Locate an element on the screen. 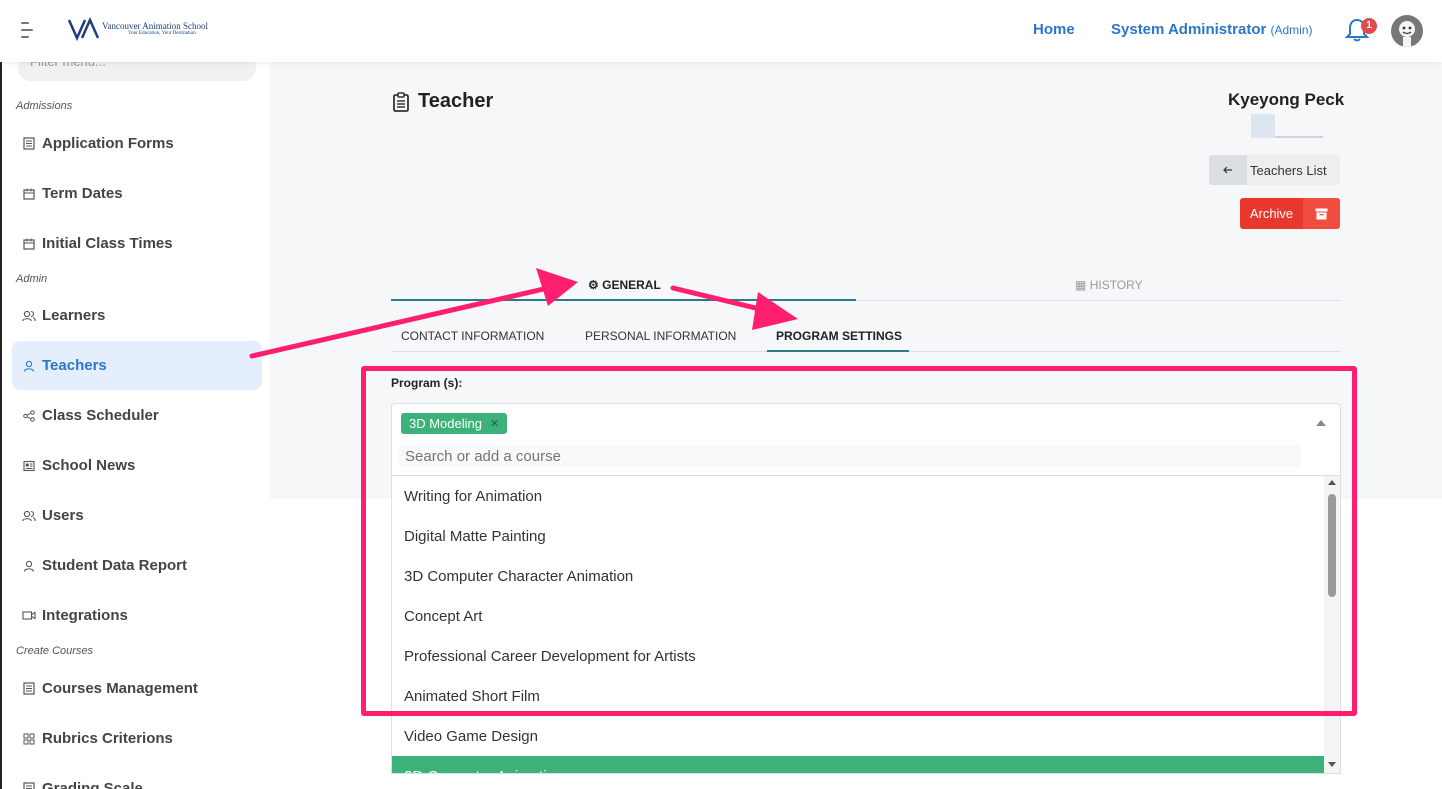  sidebar-item-student-data-report: Student Data Report is located at coordinates (137, 565).